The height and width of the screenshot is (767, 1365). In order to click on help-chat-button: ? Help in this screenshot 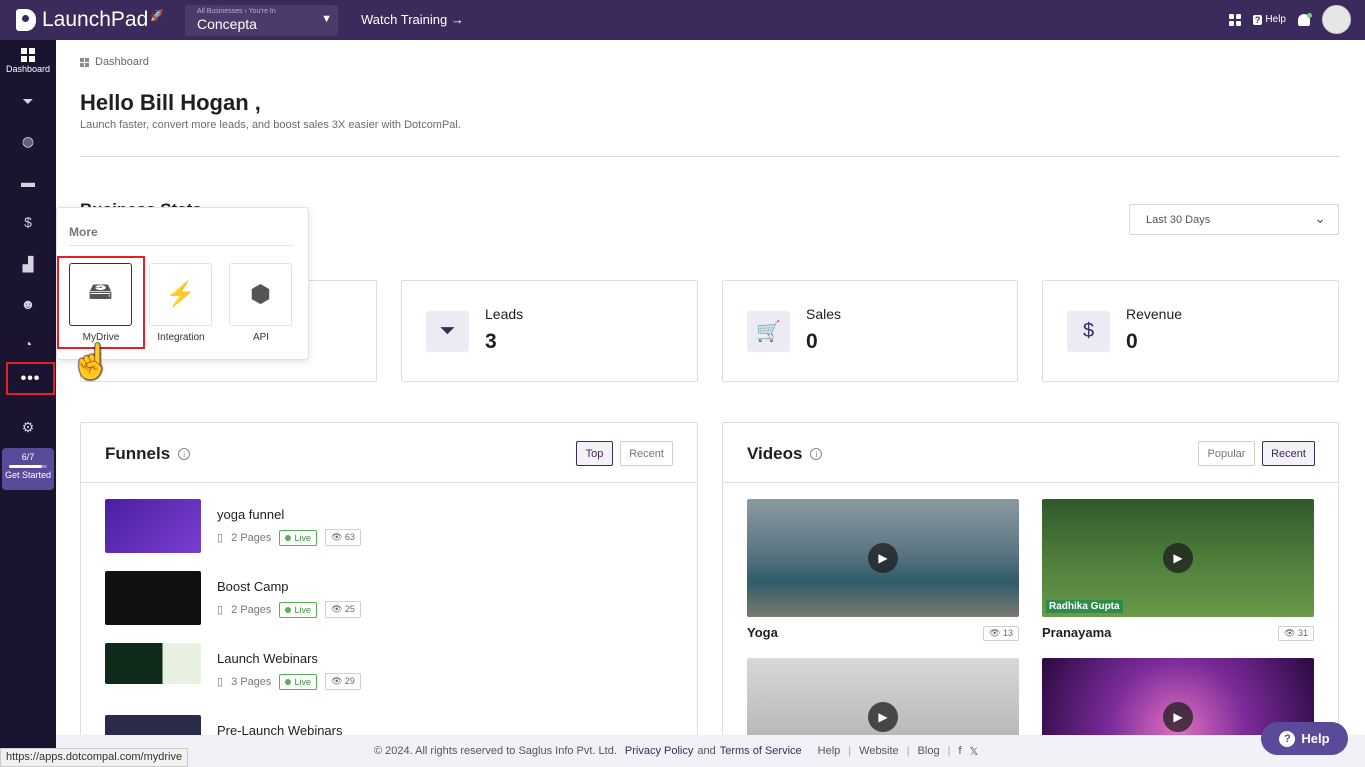, I will do `click(1304, 738)`.